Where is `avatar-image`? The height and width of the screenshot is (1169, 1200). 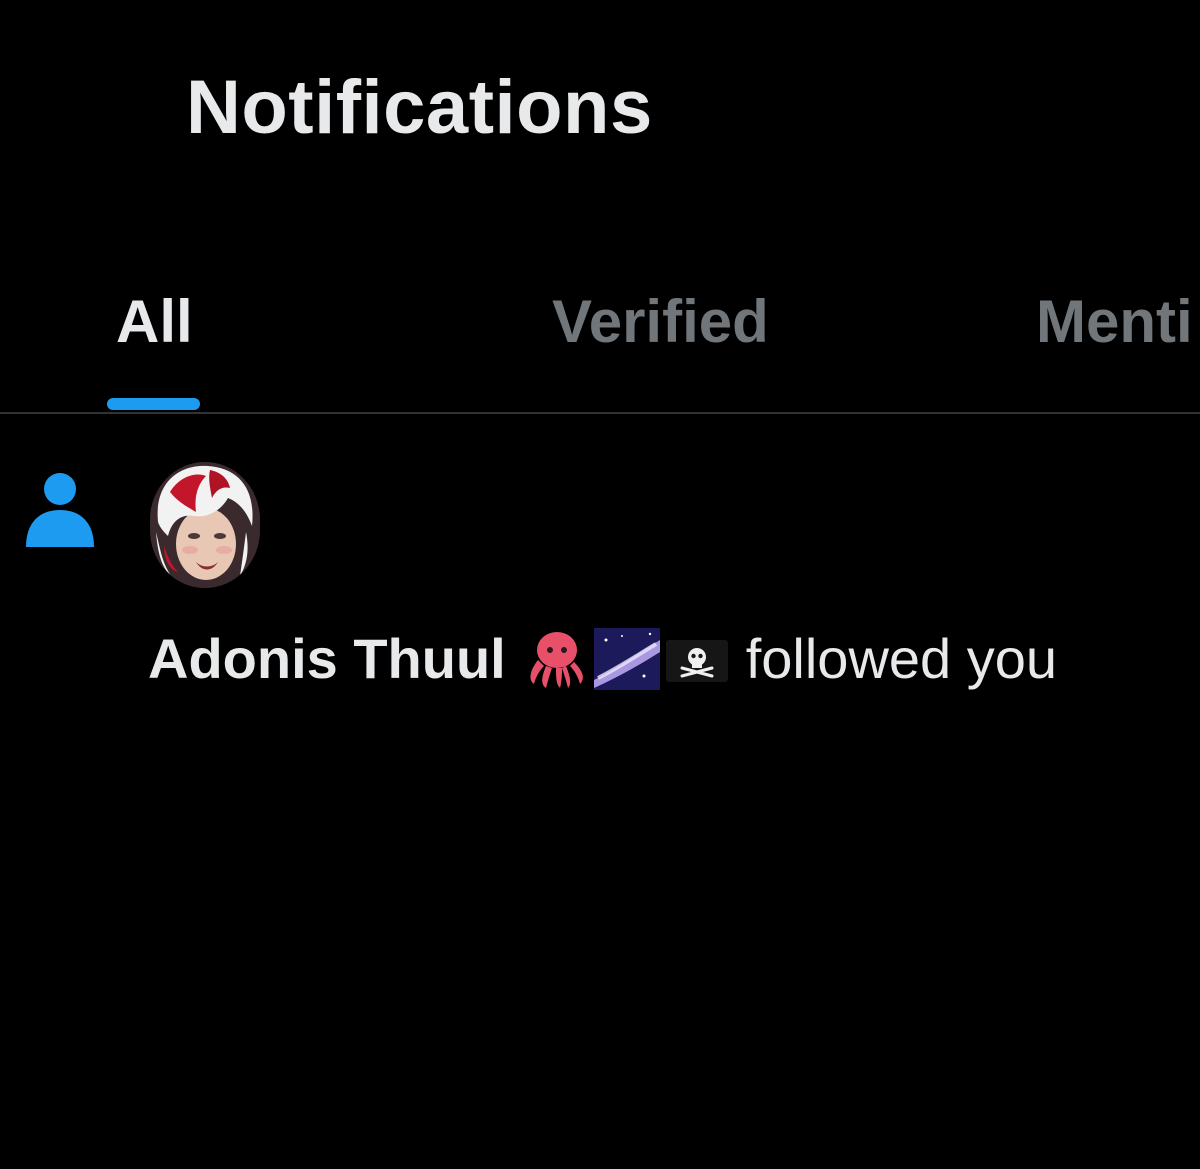
avatar-image is located at coordinates (205, 525).